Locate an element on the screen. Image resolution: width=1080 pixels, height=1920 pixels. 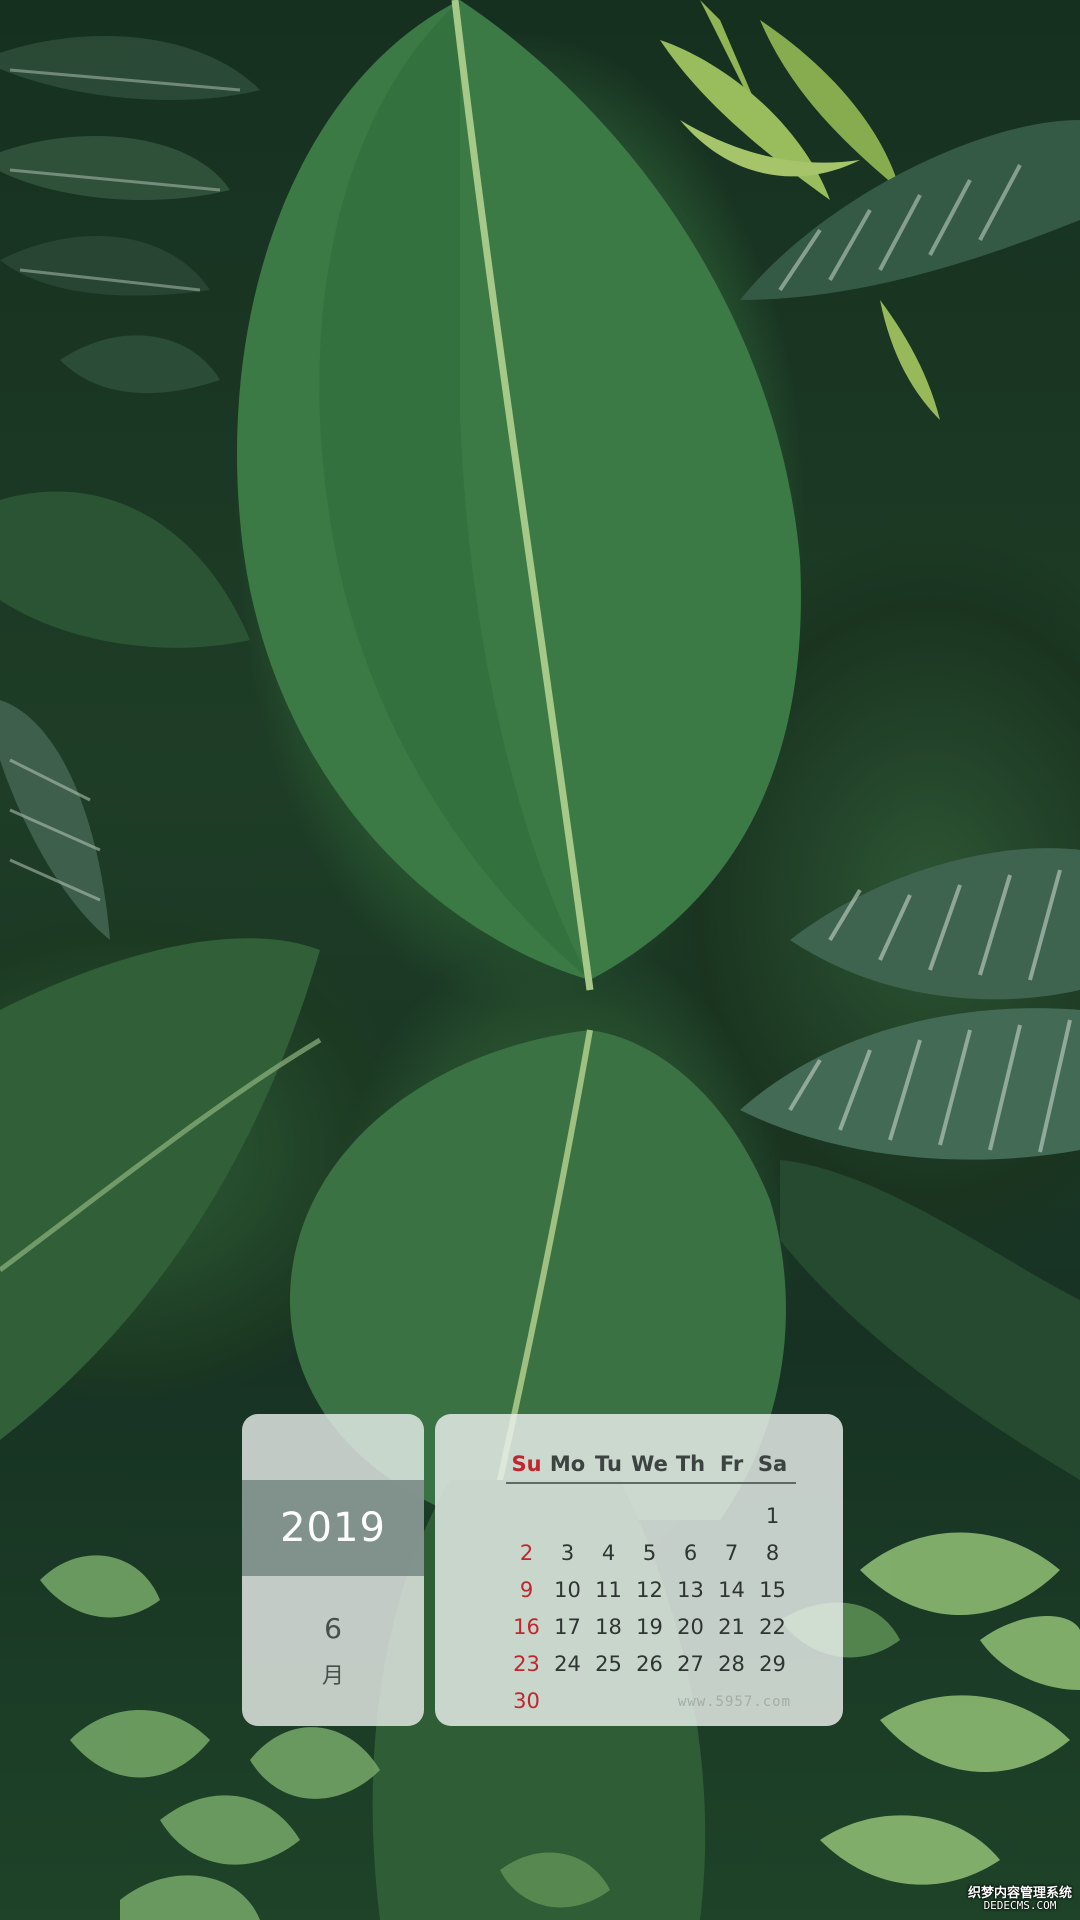
calendar-day-27: 27 is located at coordinates (690, 1664).